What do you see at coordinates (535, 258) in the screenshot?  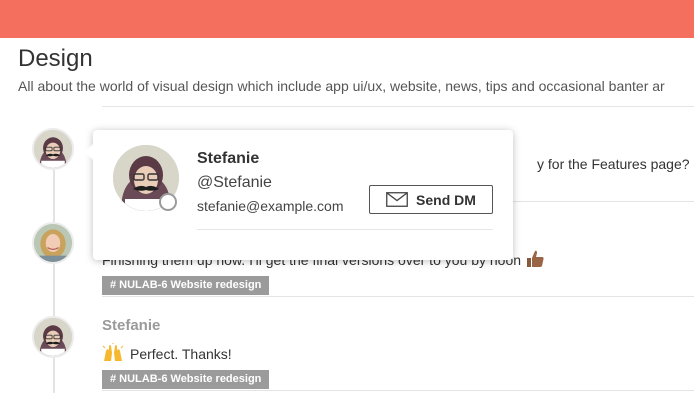 I see `thumbs-up-icon` at bounding box center [535, 258].